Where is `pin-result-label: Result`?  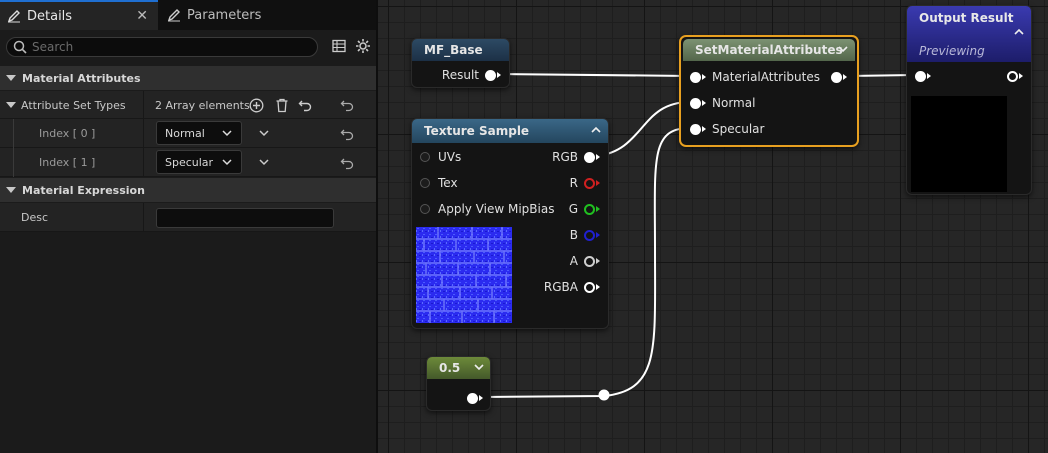
pin-result-label: Result is located at coordinates (460, 75).